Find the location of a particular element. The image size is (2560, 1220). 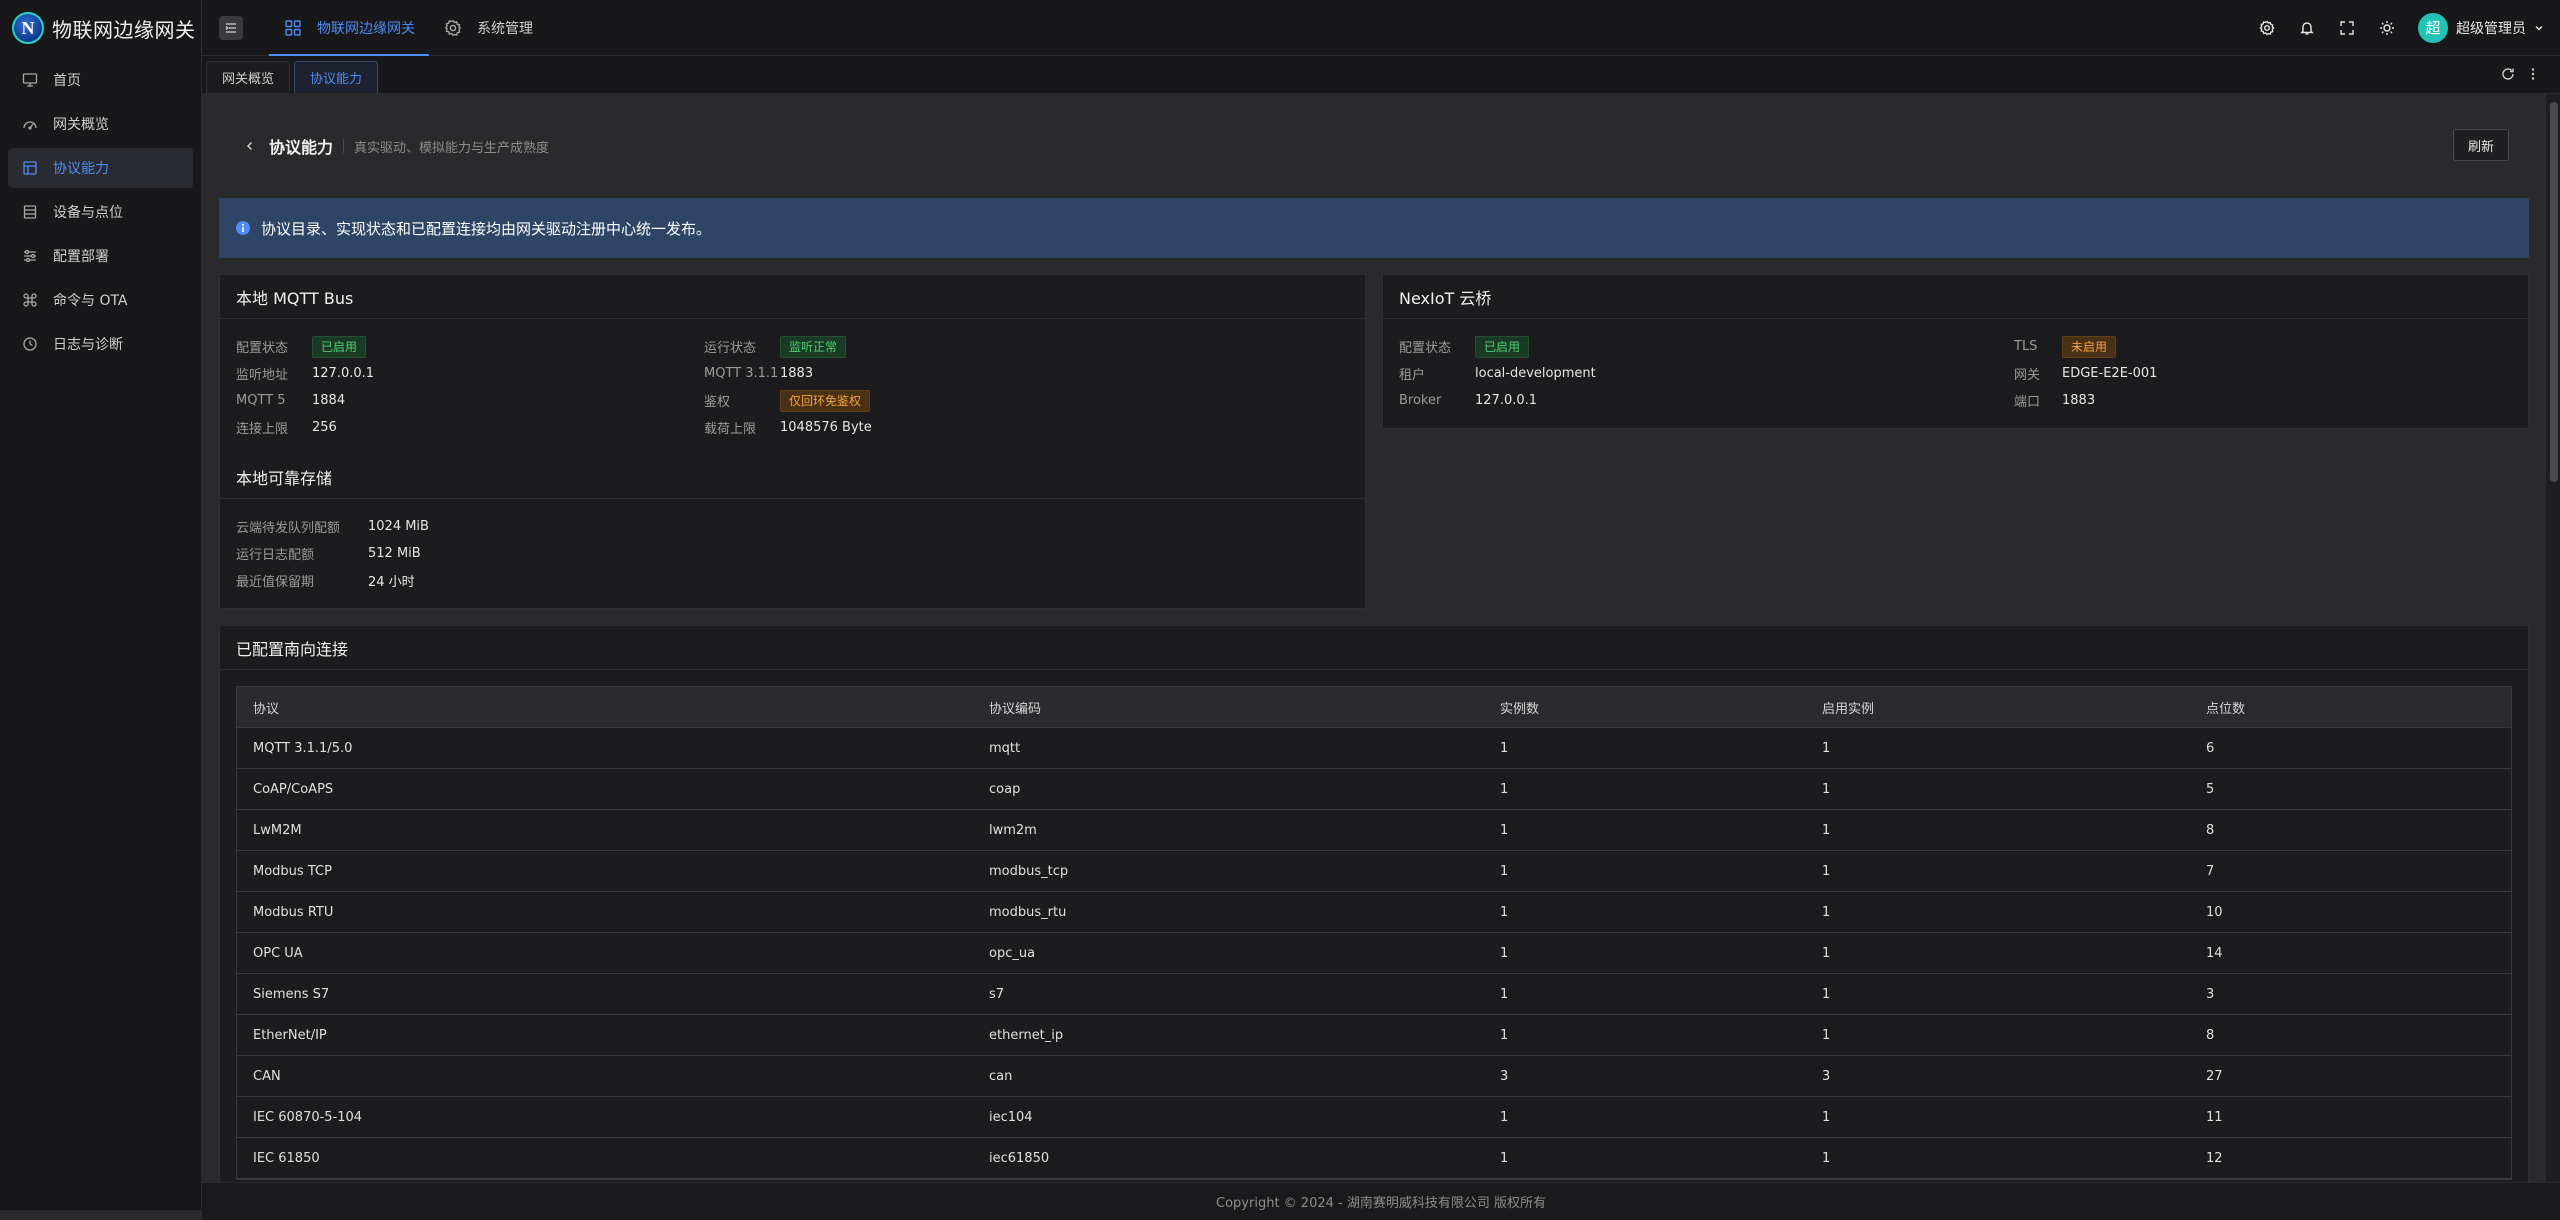

sidebar-item-devices: 设备与点位 is located at coordinates (100, 212).